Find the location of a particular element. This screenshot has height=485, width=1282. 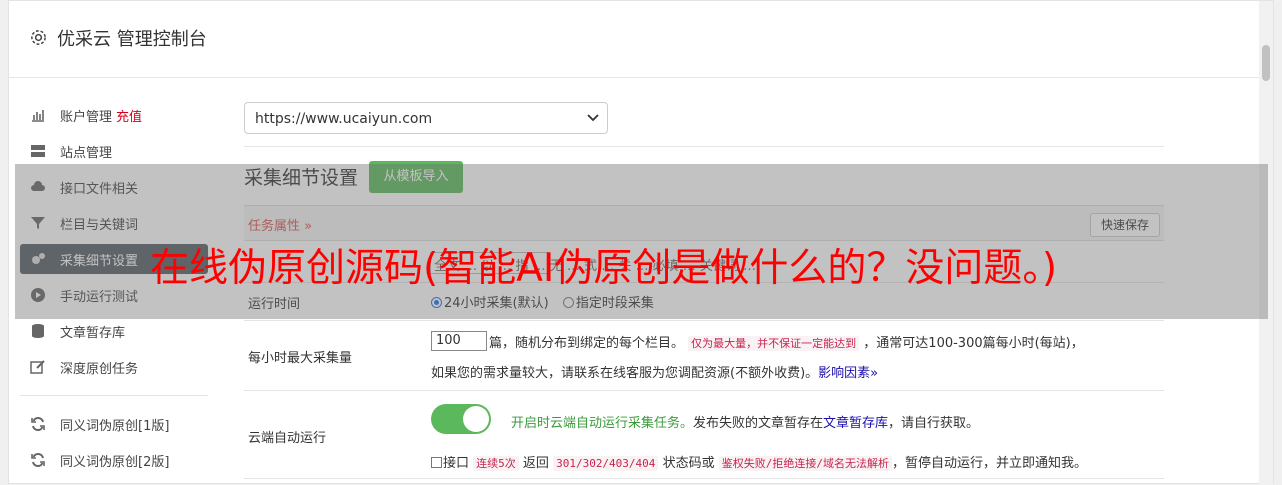

gear-icon is located at coordinates (38, 37).